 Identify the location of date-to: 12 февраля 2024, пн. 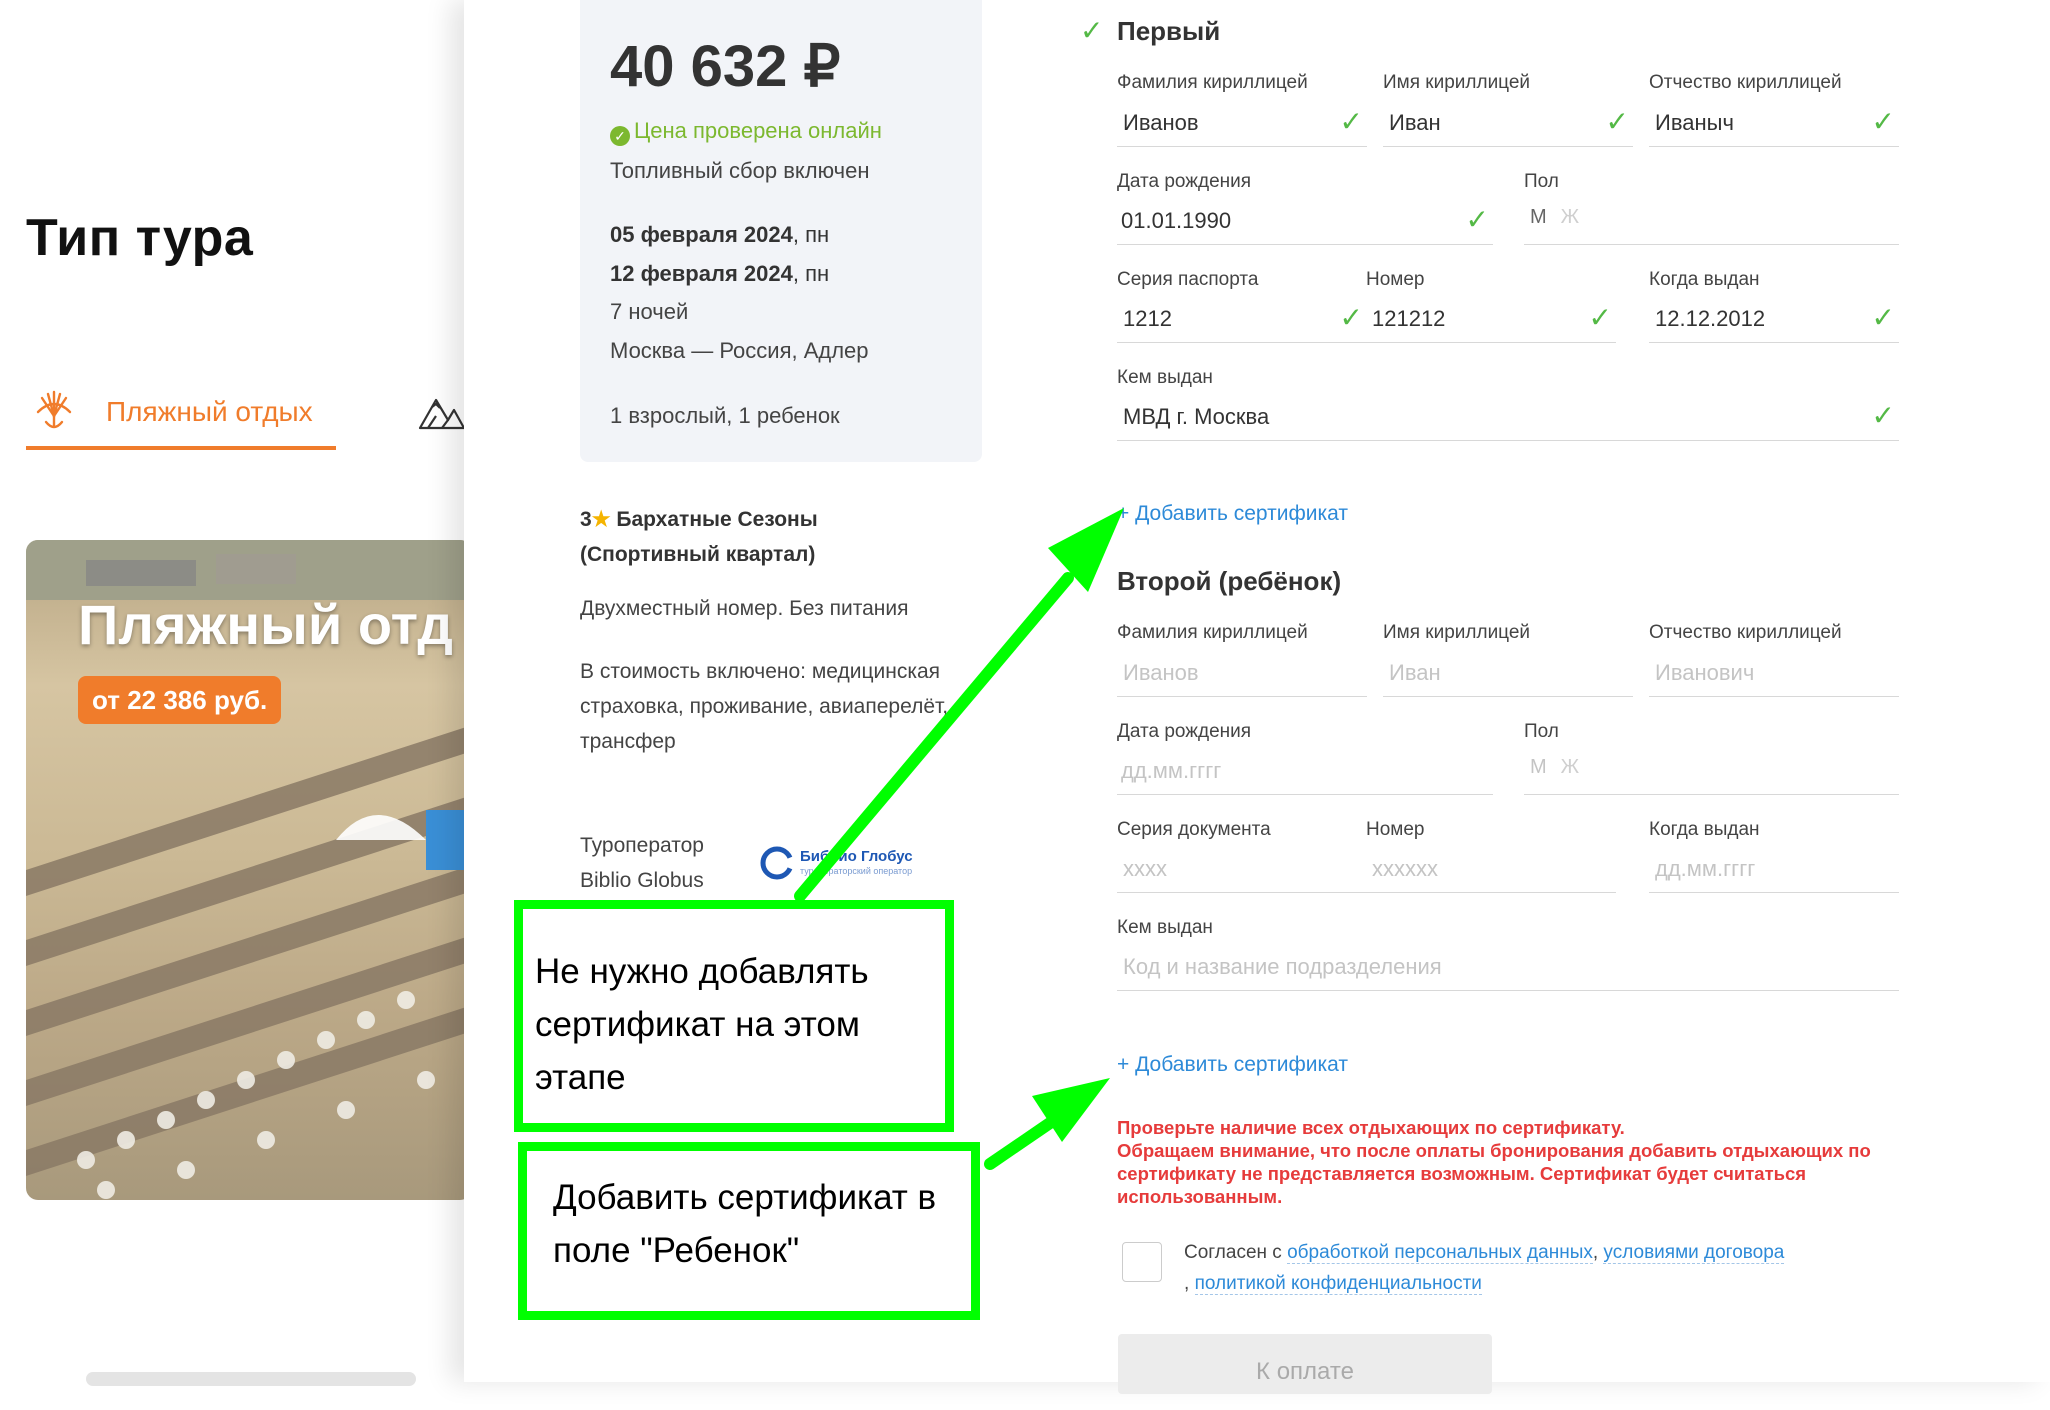
(719, 274).